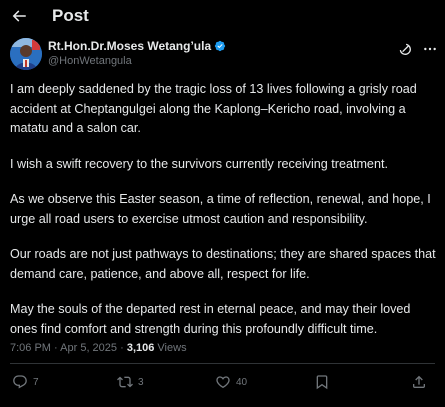 This screenshot has width=445, height=407. I want to click on views-label: Views, so click(172, 348).